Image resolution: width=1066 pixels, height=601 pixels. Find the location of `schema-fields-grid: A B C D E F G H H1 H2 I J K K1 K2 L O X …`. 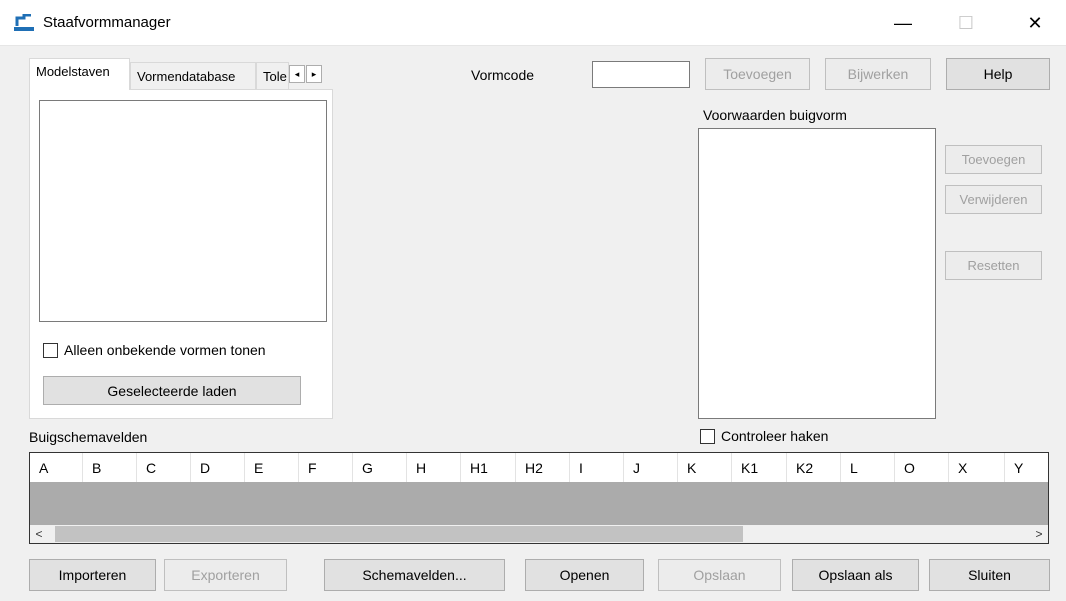

schema-fields-grid: A B C D E F G H H1 H2 I J K K1 K2 L O X … is located at coordinates (539, 498).